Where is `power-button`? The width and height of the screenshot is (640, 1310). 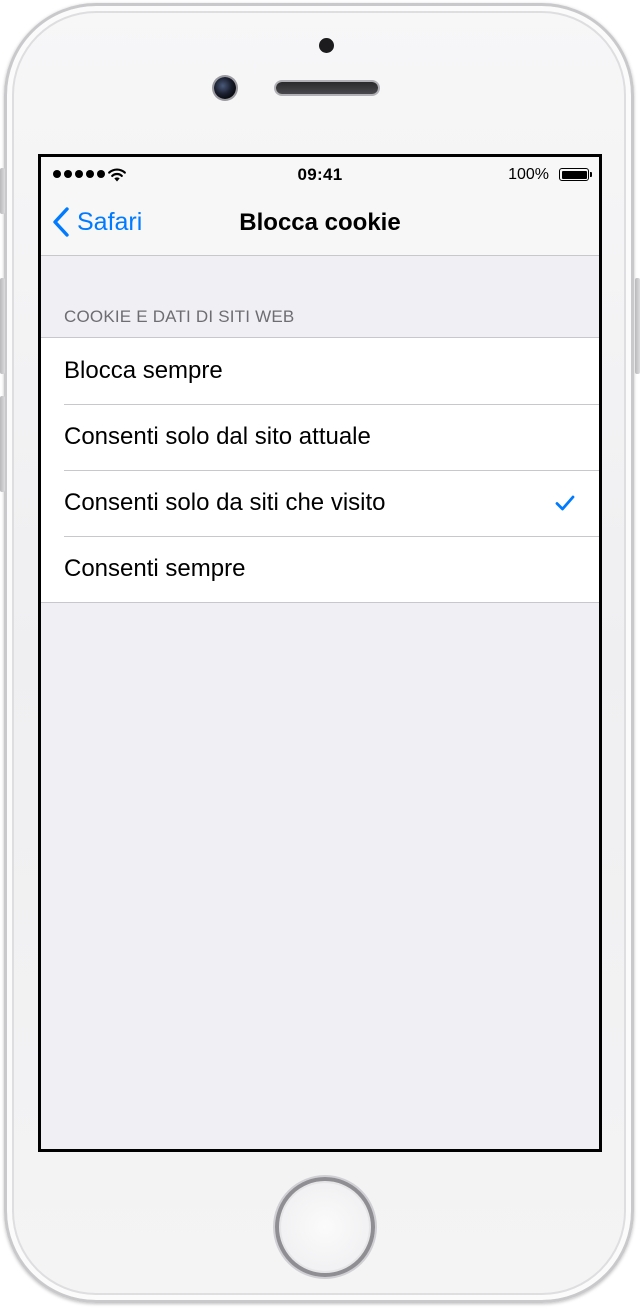 power-button is located at coordinates (637, 326).